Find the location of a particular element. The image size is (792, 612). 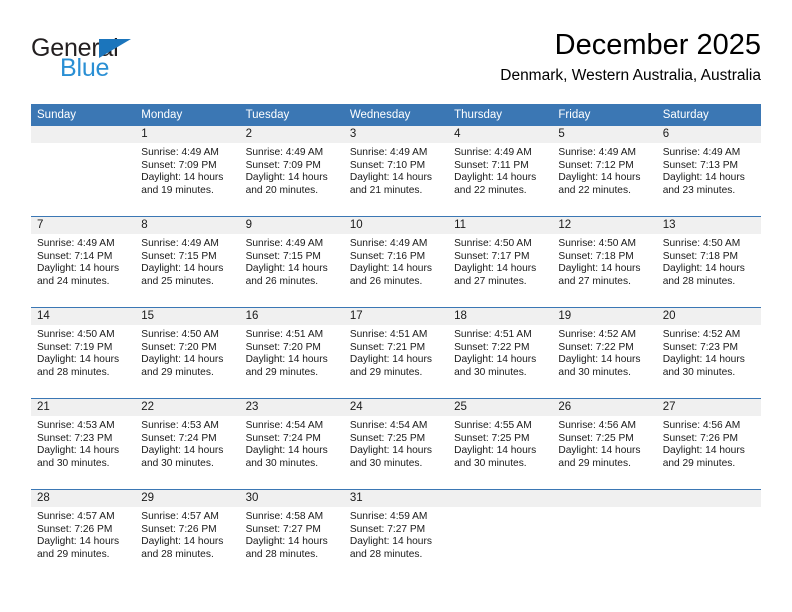

page-title: December 2025 is located at coordinates (657, 45).